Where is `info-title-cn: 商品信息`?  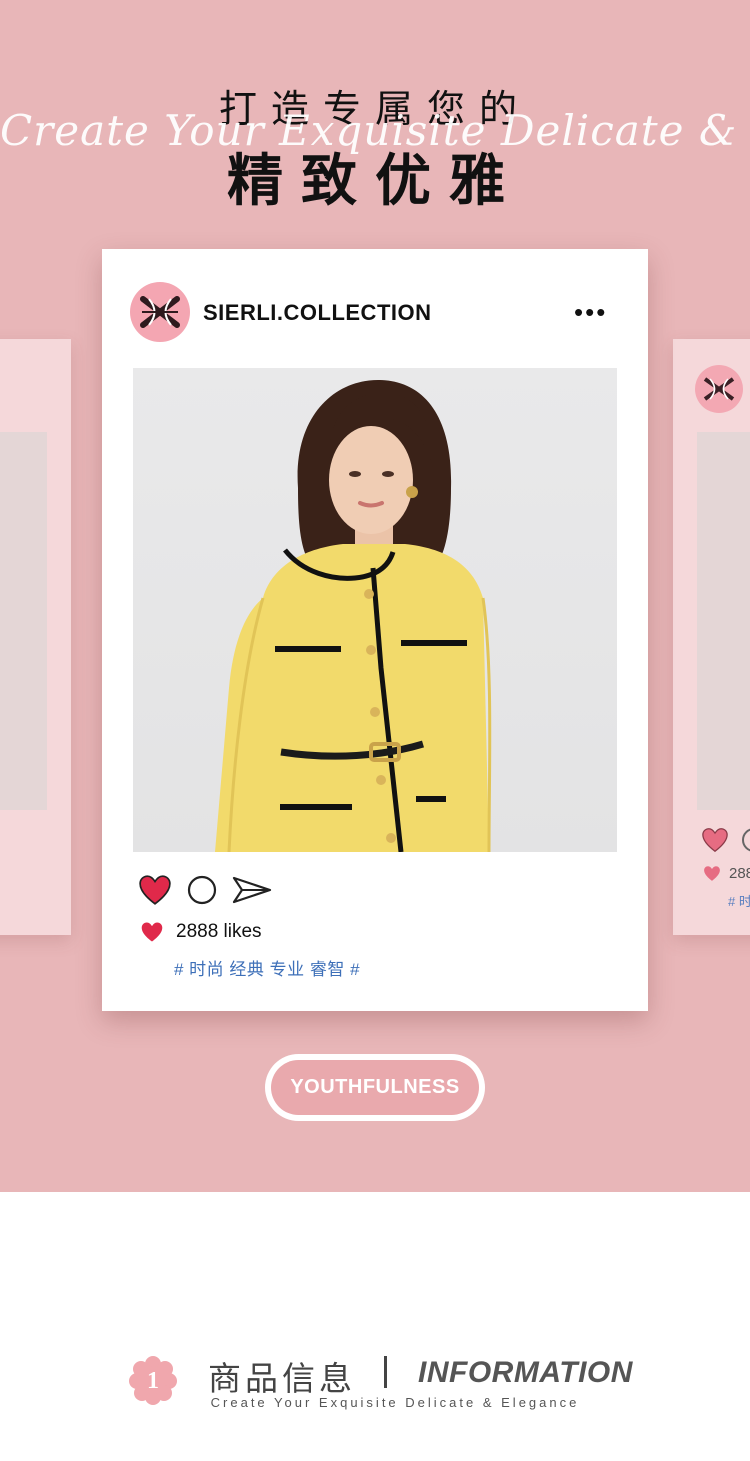
info-title-cn: 商品信息 is located at coordinates (282, 1378).